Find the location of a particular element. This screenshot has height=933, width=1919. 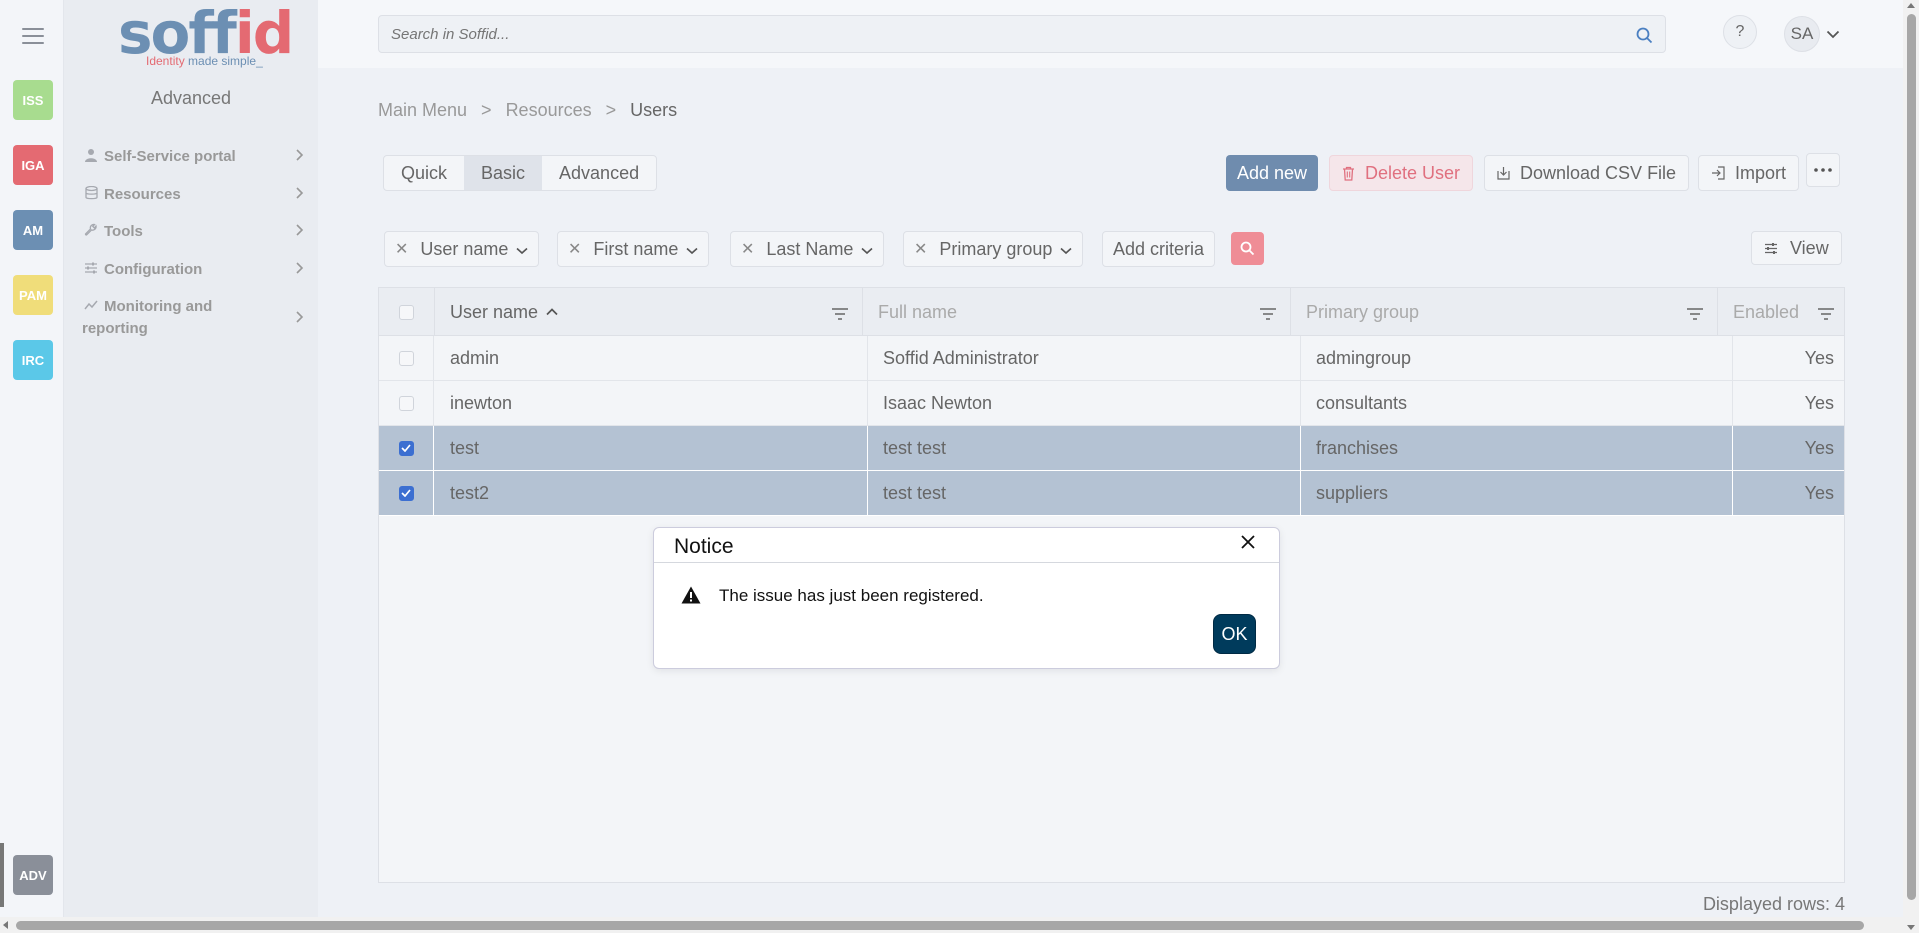

breadcrumb: Main Menu > Resources > Users is located at coordinates (527, 110).